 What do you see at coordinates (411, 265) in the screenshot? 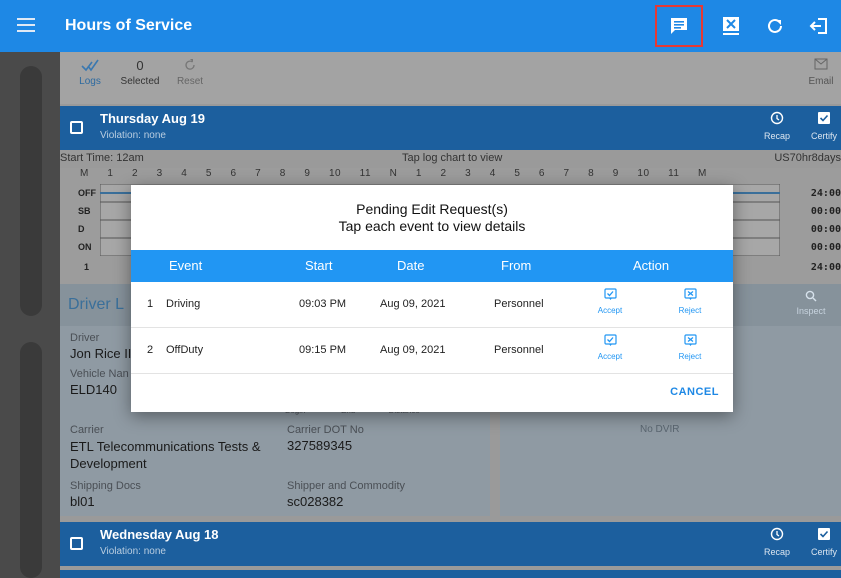
I see `col-date: Date` at bounding box center [411, 265].